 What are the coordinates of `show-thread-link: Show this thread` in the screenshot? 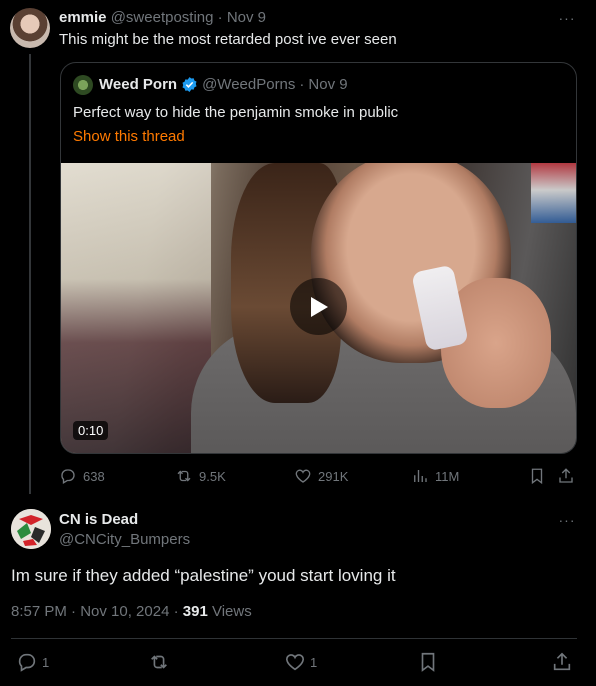 It's located at (129, 136).